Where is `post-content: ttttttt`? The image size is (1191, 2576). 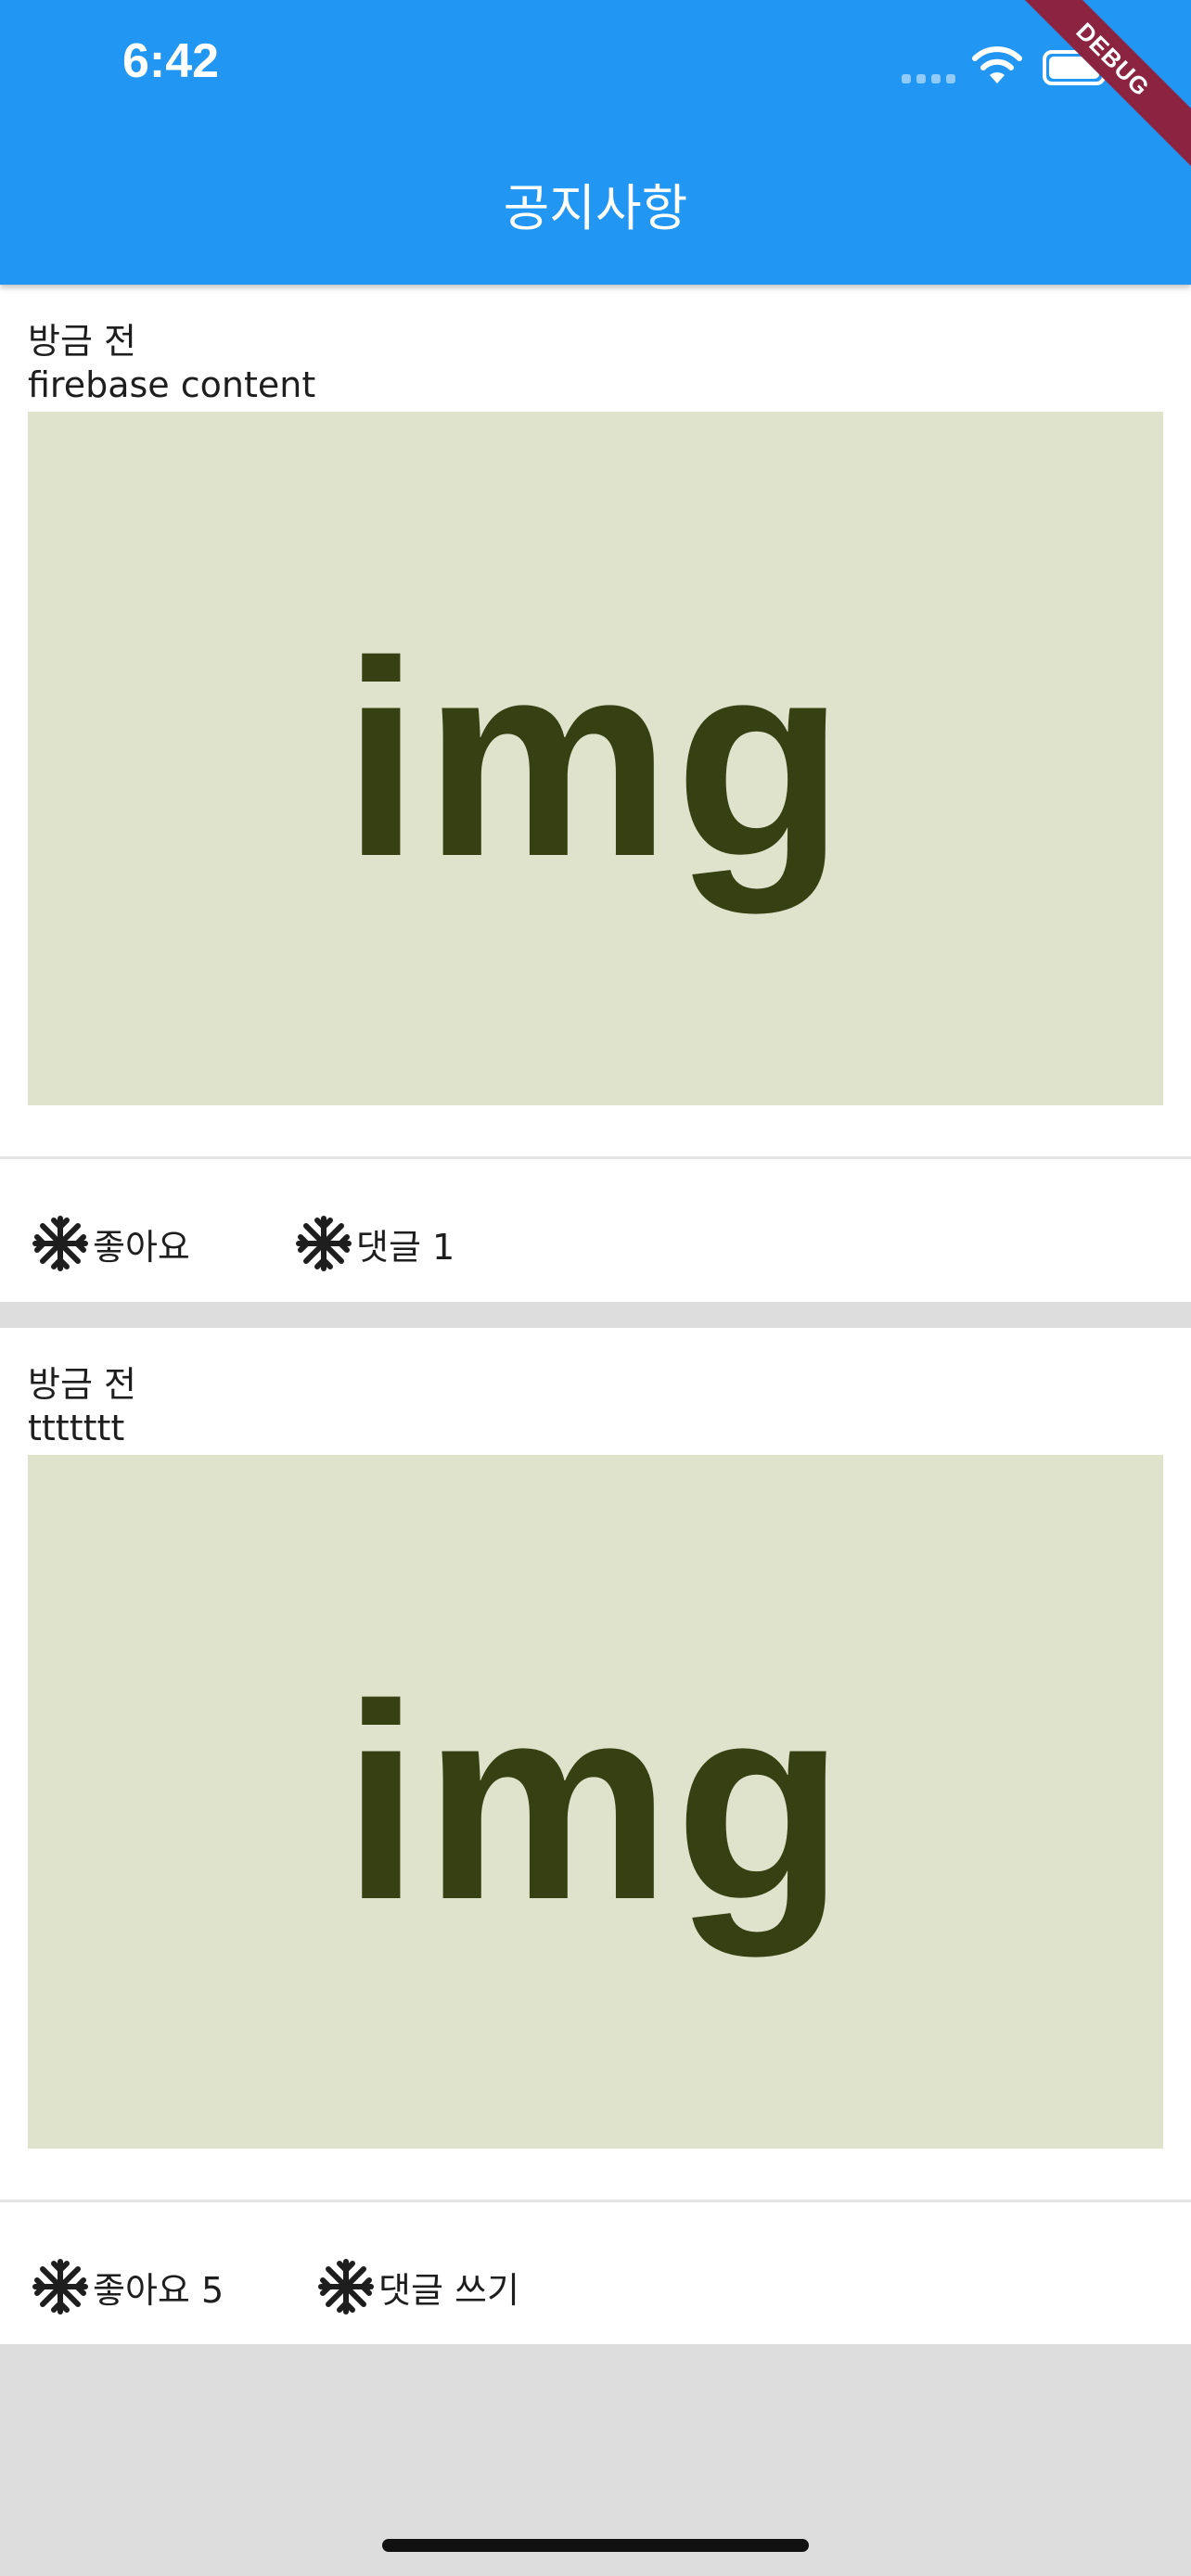
post-content: ttttttt is located at coordinates (76, 1428).